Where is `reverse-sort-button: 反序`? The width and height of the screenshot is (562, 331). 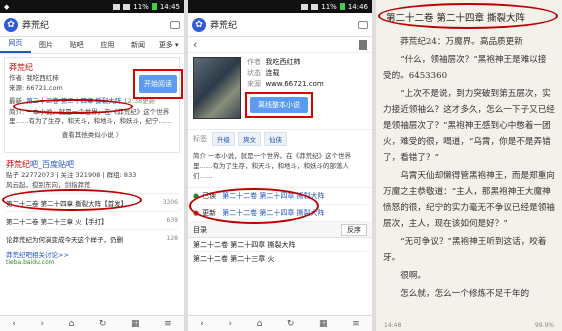
reverse-sort-button: 反序 is located at coordinates (354, 229).